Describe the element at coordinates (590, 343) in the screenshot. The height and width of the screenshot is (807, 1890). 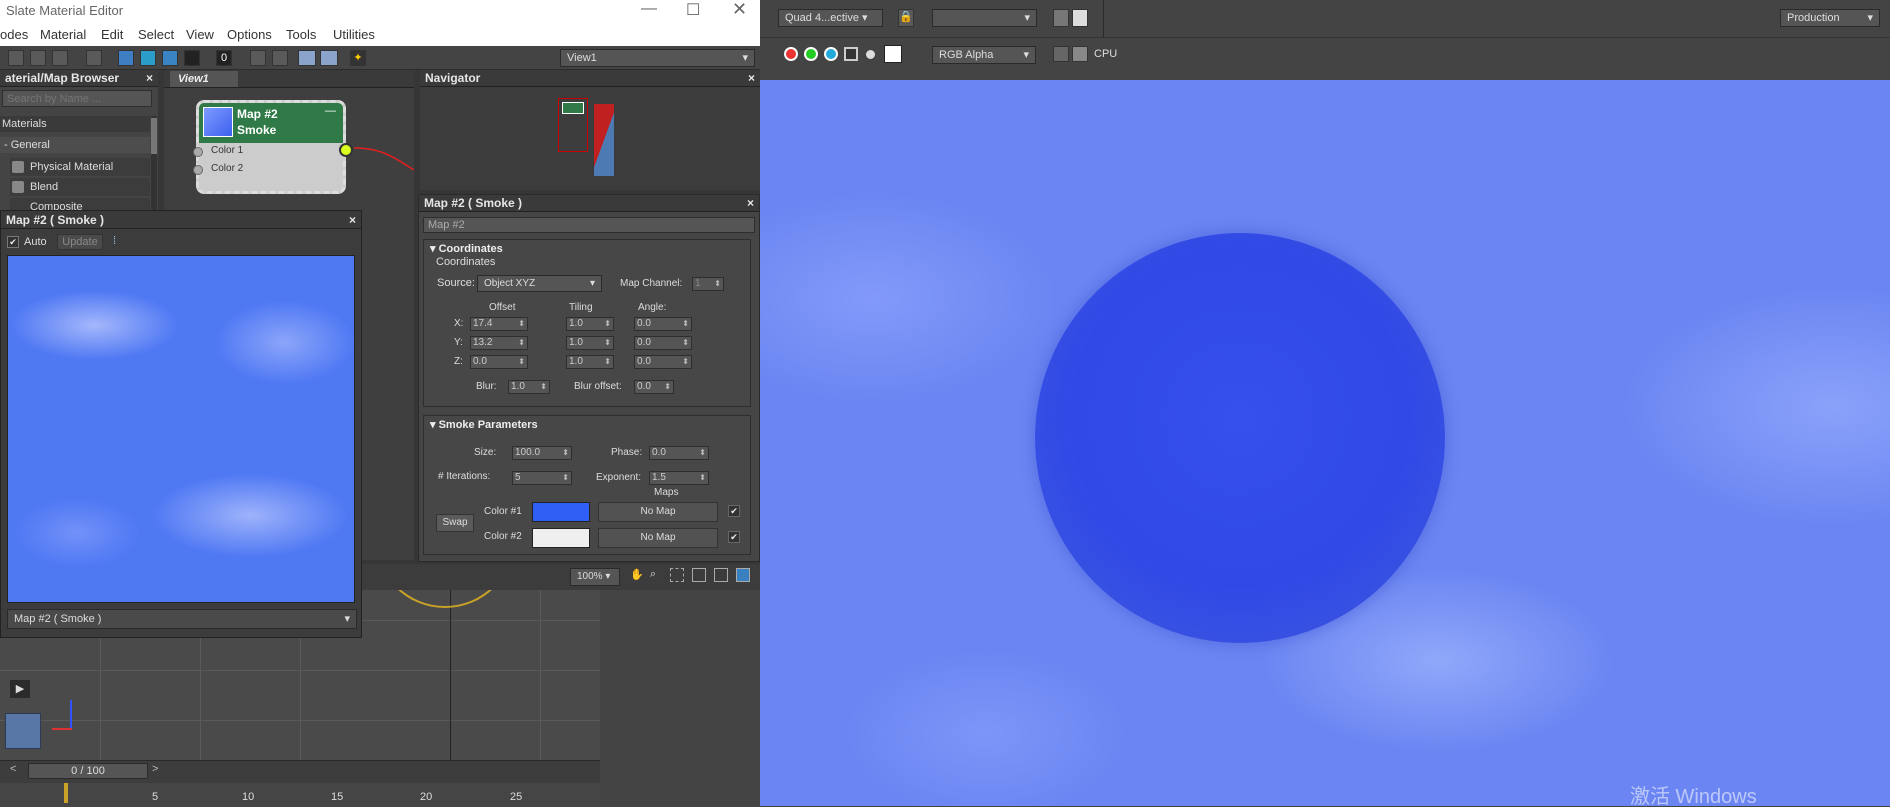
I see `tiling-y-spinner: 1.0` at that location.